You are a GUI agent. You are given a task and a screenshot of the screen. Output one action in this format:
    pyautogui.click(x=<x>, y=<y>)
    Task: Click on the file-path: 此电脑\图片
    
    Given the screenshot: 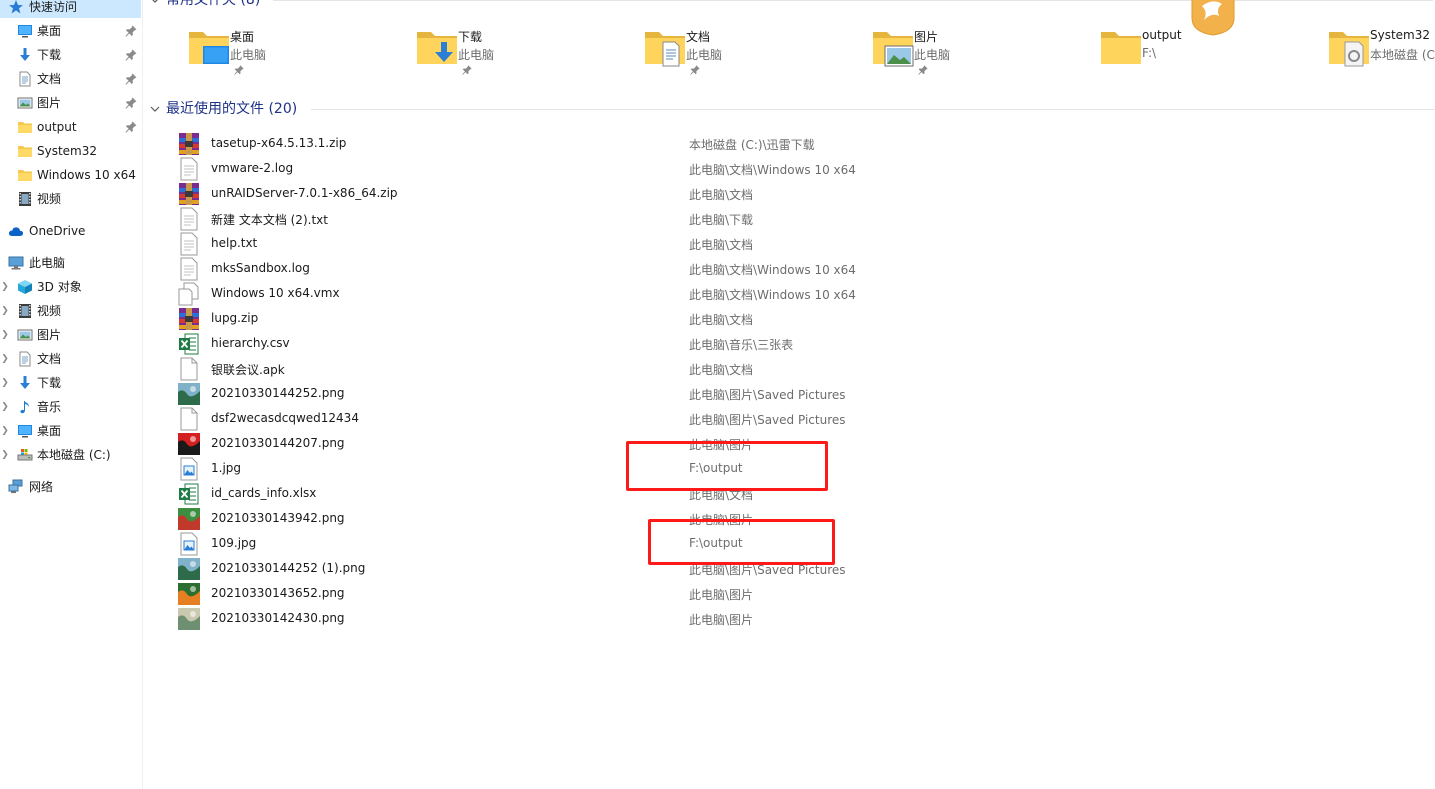 What is the action you would take?
    pyautogui.click(x=721, y=520)
    